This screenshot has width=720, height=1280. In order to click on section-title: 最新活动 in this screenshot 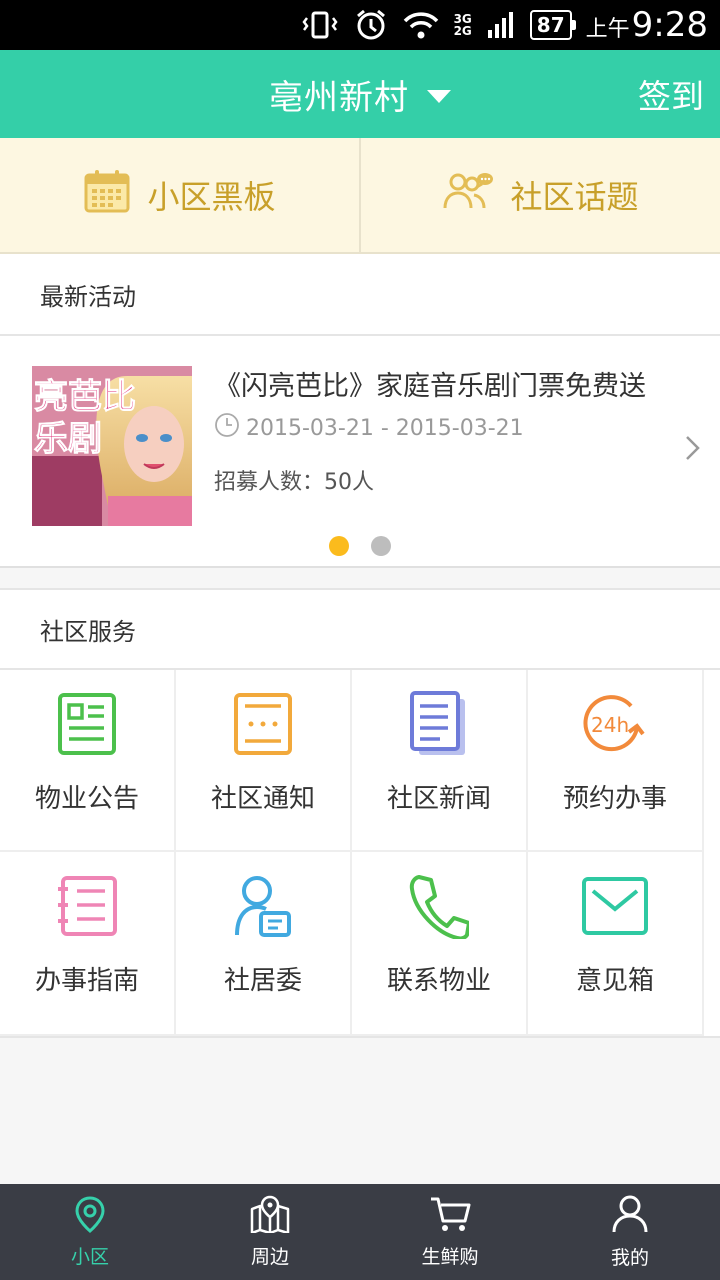, I will do `click(88, 296)`.